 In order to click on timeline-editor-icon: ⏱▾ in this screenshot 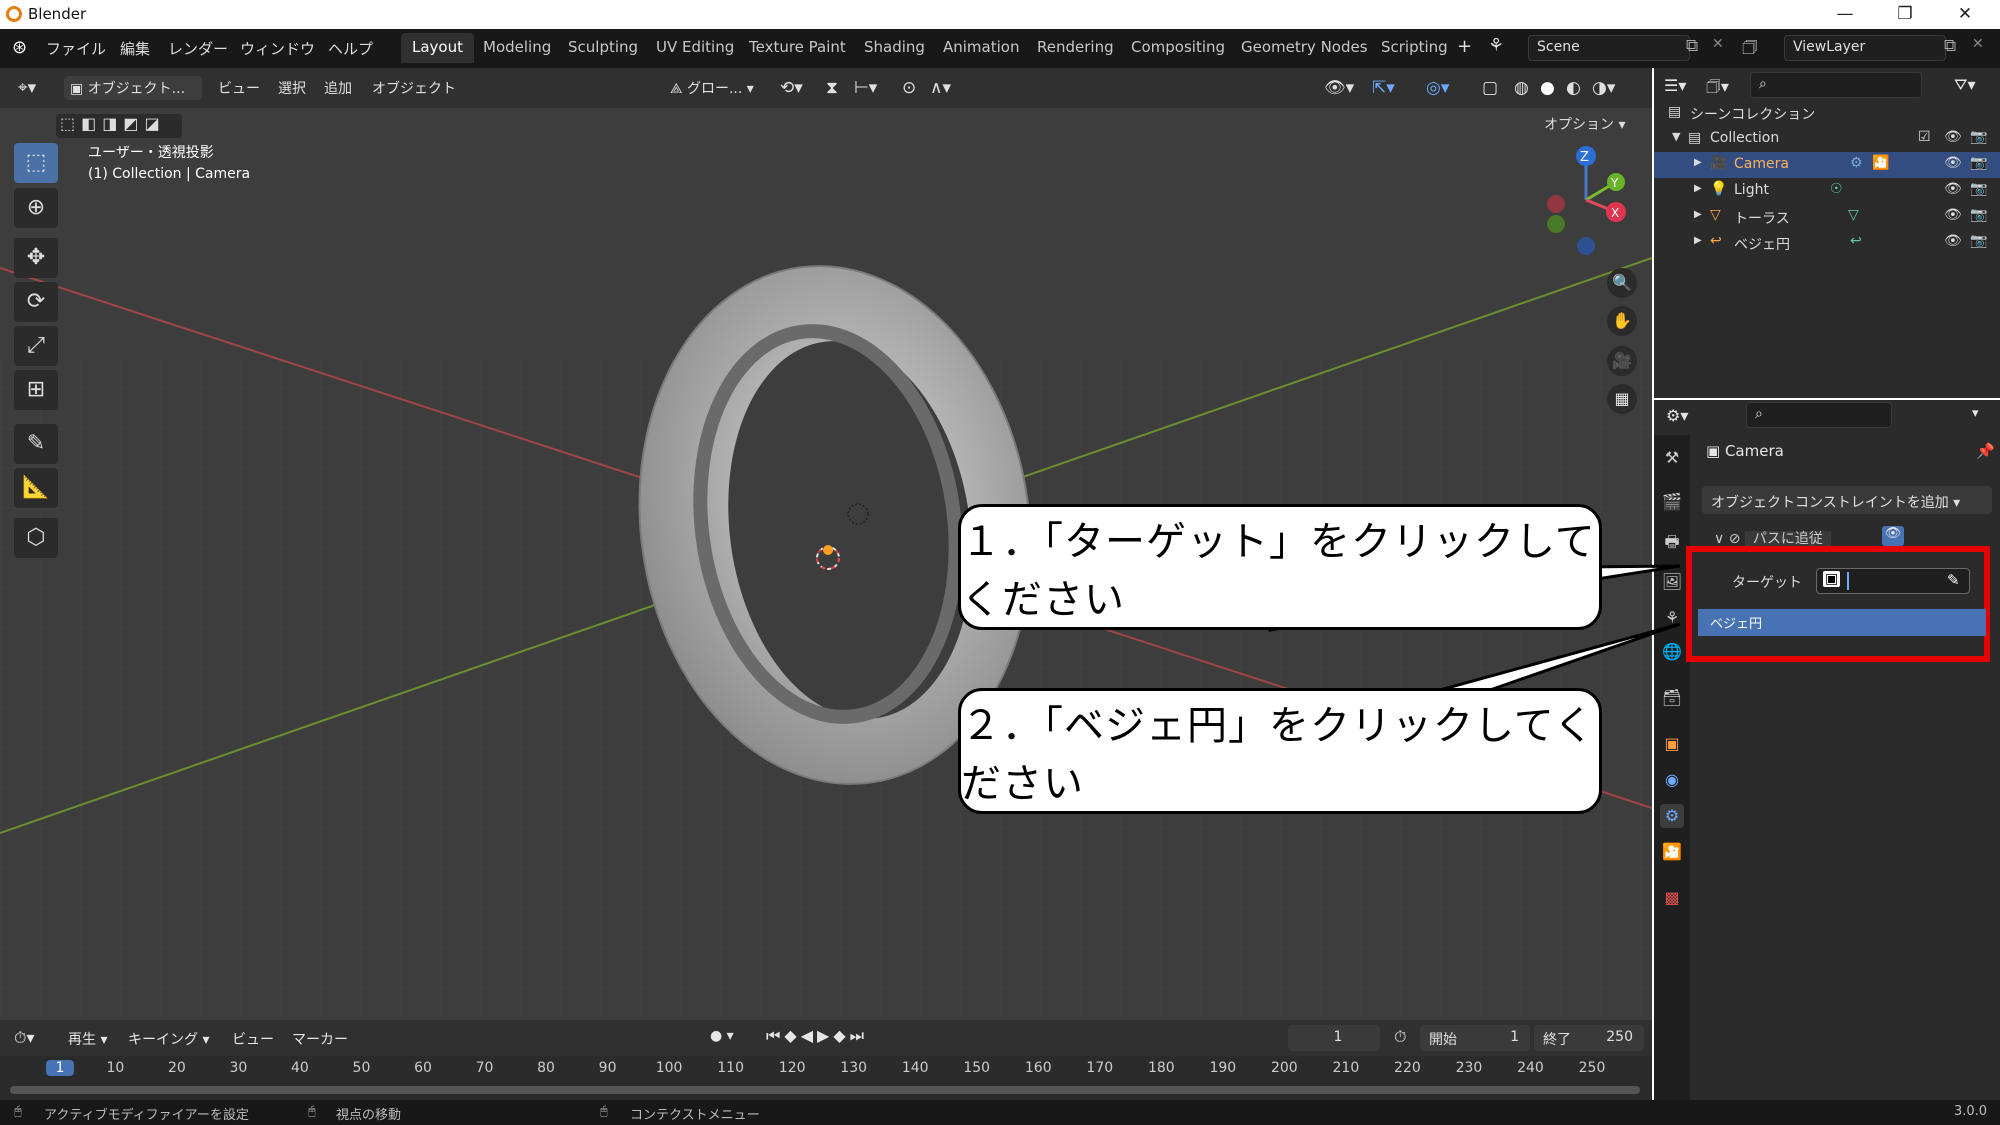, I will do `click(24, 1038)`.